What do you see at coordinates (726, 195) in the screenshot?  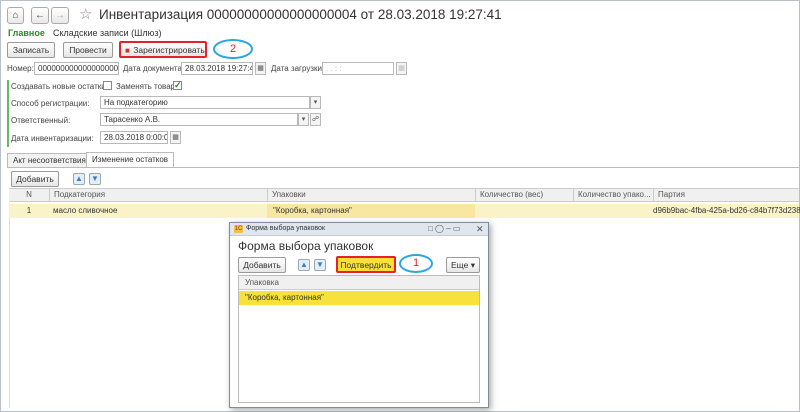 I see `col-batch: Партия` at bounding box center [726, 195].